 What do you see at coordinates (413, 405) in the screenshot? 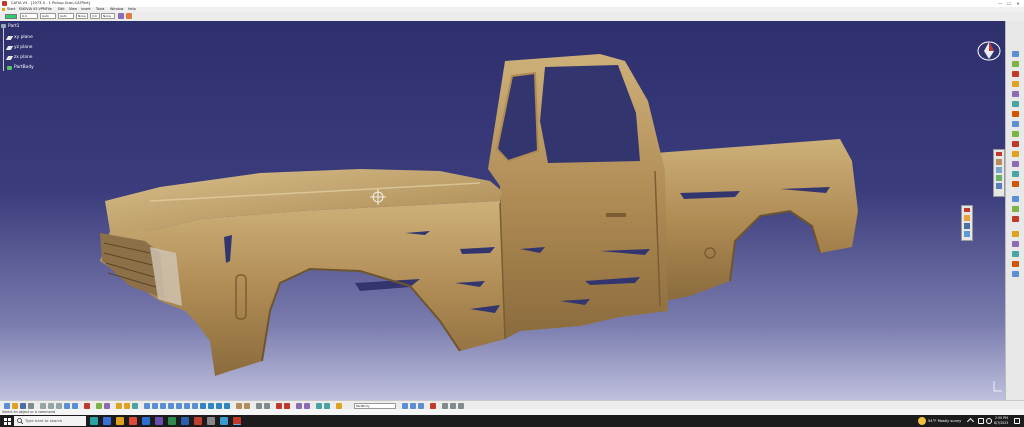
I see `insert-geometrical-set-icon` at bounding box center [413, 405].